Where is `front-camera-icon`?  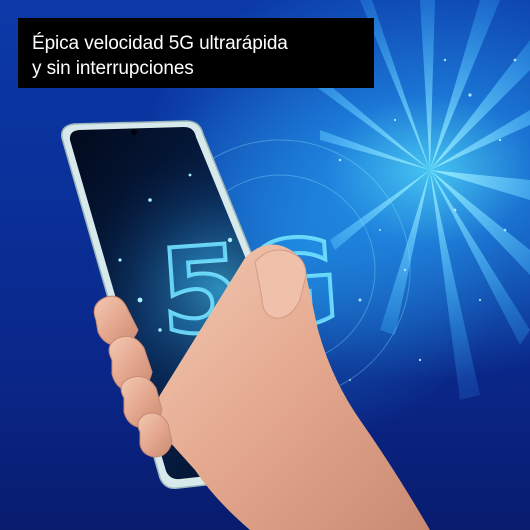 front-camera-icon is located at coordinates (134, 132).